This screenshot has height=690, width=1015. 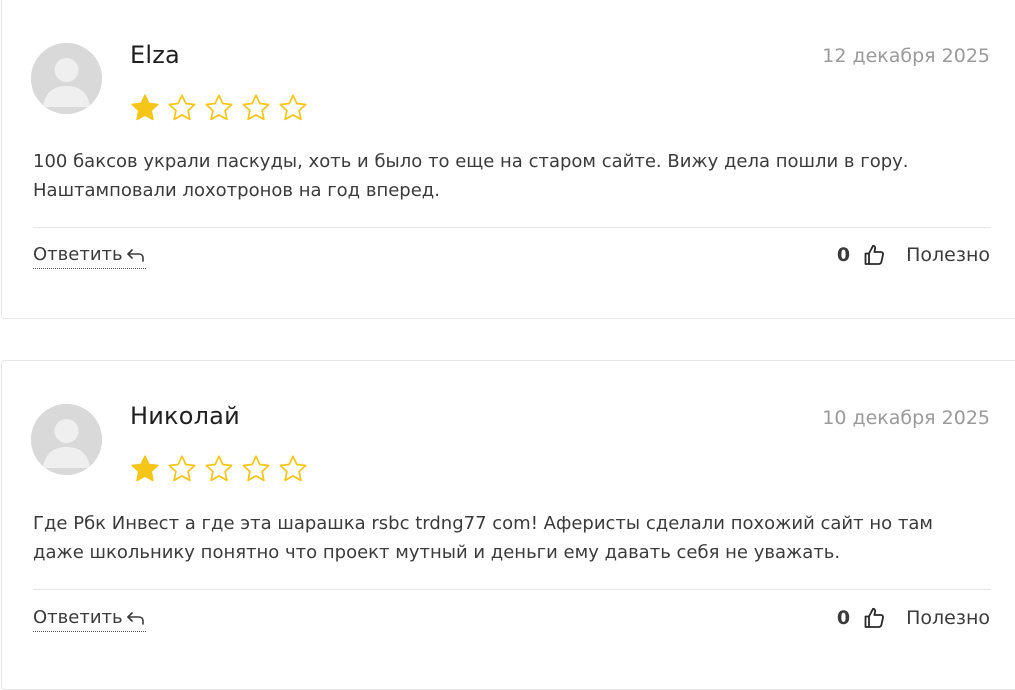 What do you see at coordinates (906, 418) in the screenshot?
I see `review-date: 10 декабря 2025` at bounding box center [906, 418].